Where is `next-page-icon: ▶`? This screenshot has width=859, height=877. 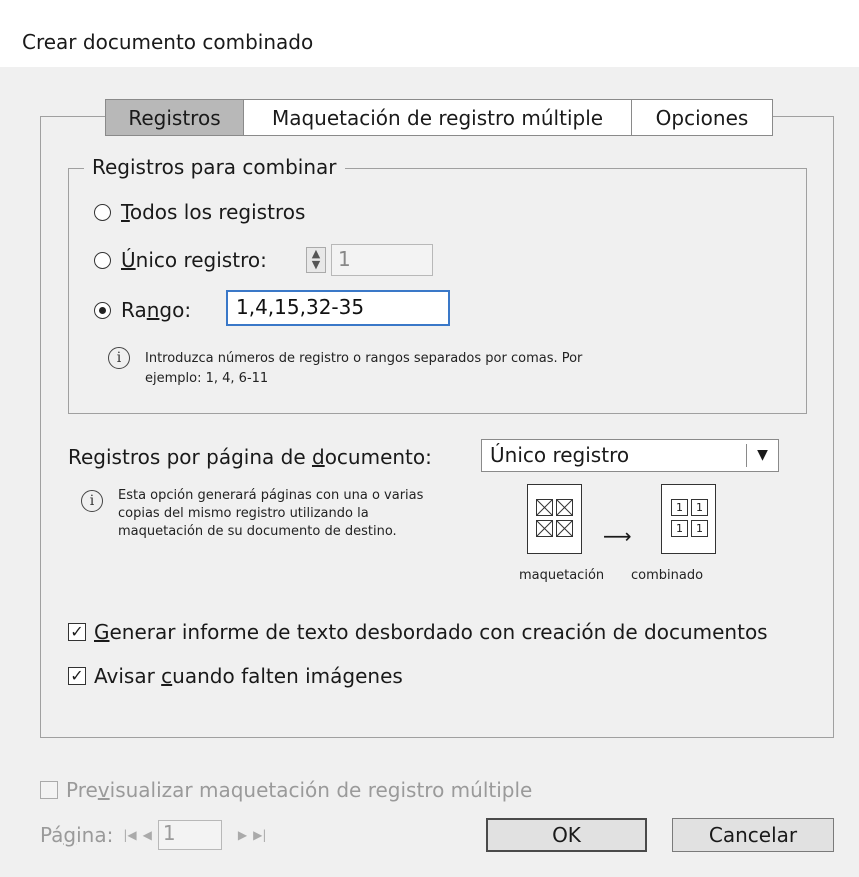 next-page-icon: ▶ is located at coordinates (242, 835).